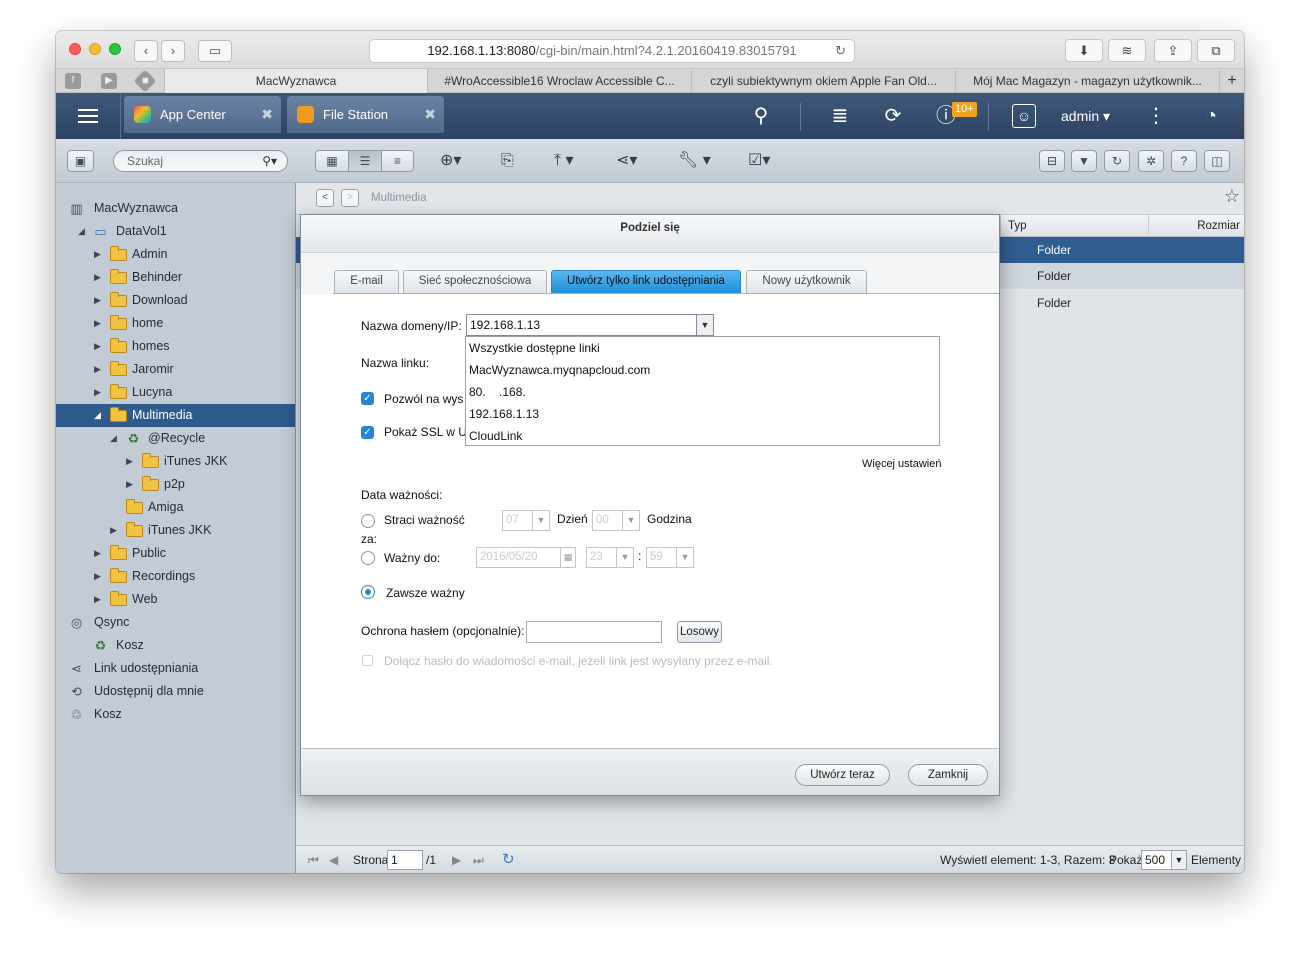 The image size is (1300, 953). What do you see at coordinates (175, 714) in the screenshot?
I see `tree-item-trash: ♲ Kosz` at bounding box center [175, 714].